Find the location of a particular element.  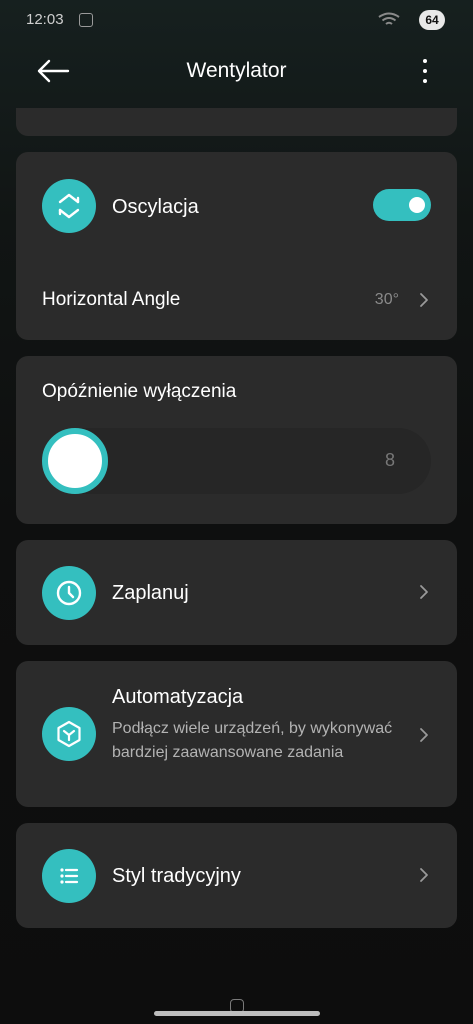

app-bar: Wentylator is located at coordinates (236, 72).